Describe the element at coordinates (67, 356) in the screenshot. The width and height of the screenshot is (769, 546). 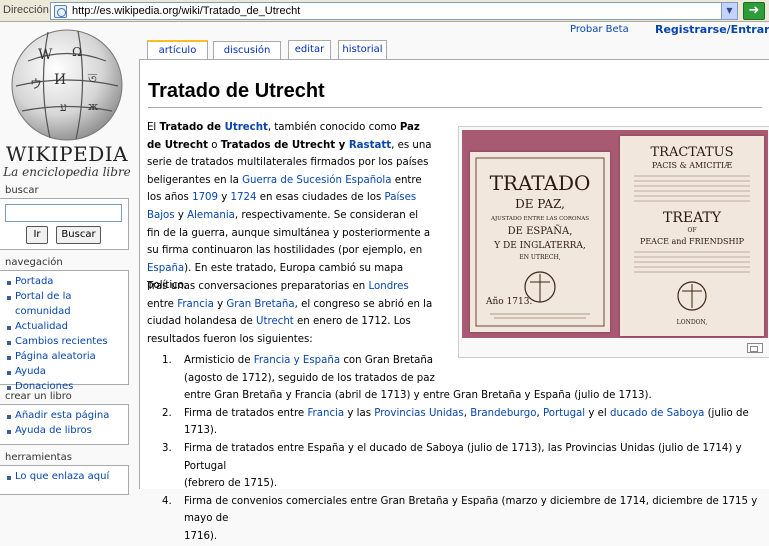
I see `nav-item-aleatoria: Página aleatoria` at that location.